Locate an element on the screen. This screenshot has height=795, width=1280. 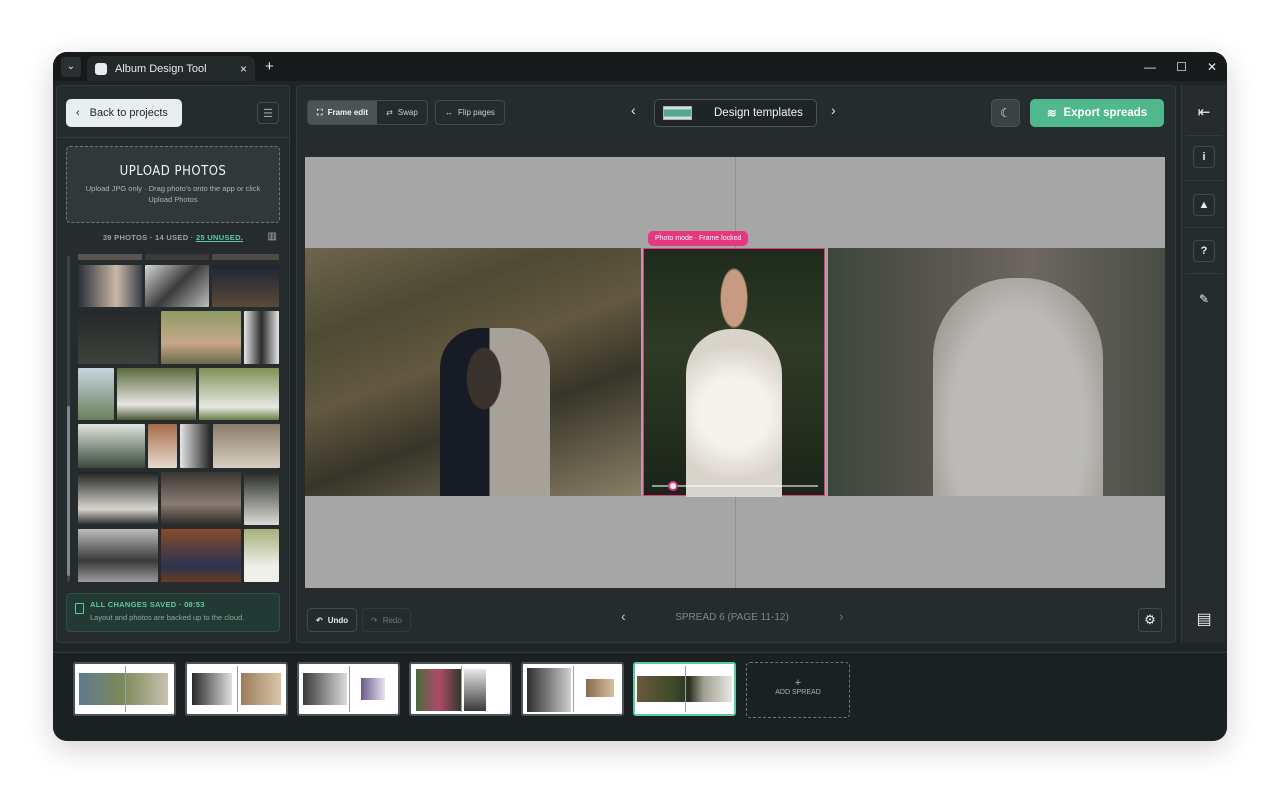
export-label: Export spreads is located at coordinates (1105, 113).